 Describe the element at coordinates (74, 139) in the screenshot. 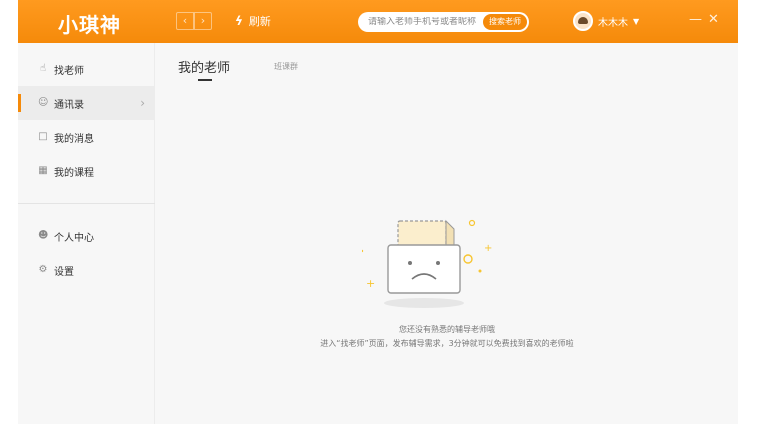

I see `sidebar-item-label: 我的消息` at that location.